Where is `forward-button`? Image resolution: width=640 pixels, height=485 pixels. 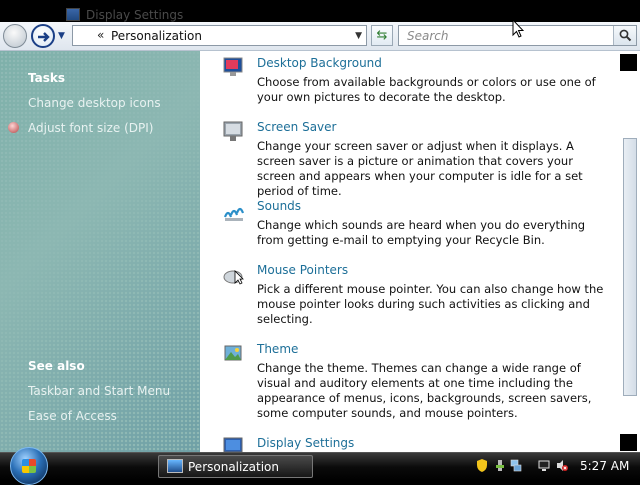 forward-button is located at coordinates (43, 36).